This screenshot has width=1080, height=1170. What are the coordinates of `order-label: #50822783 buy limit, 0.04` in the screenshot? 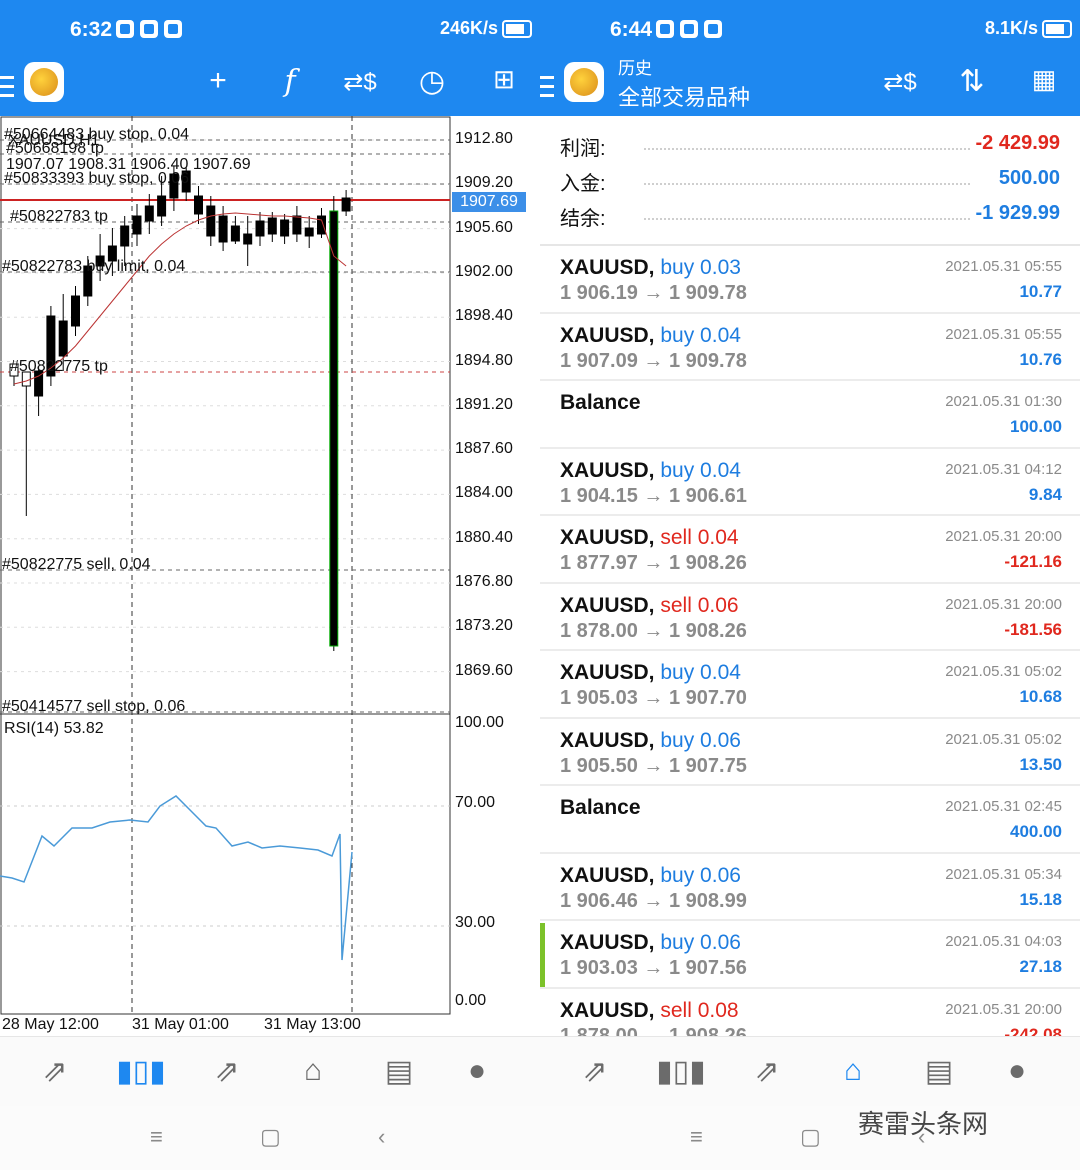 It's located at (94, 266).